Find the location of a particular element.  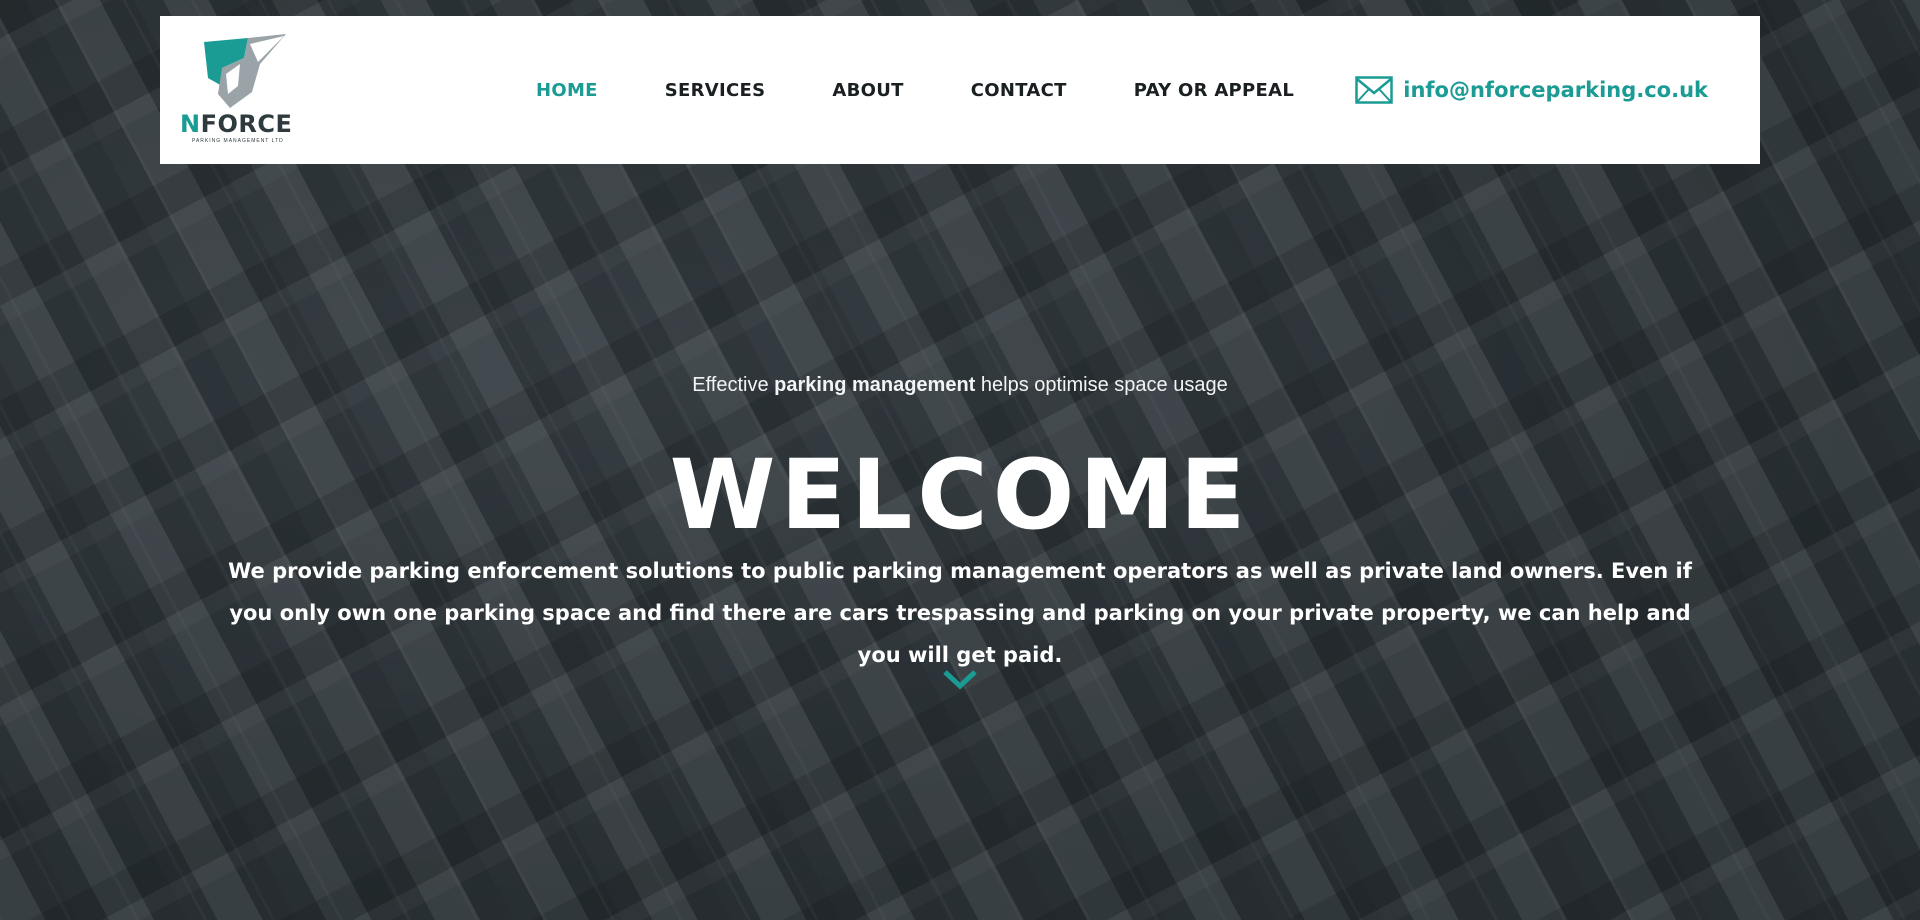

hero-title: WELCOME is located at coordinates (960, 495).